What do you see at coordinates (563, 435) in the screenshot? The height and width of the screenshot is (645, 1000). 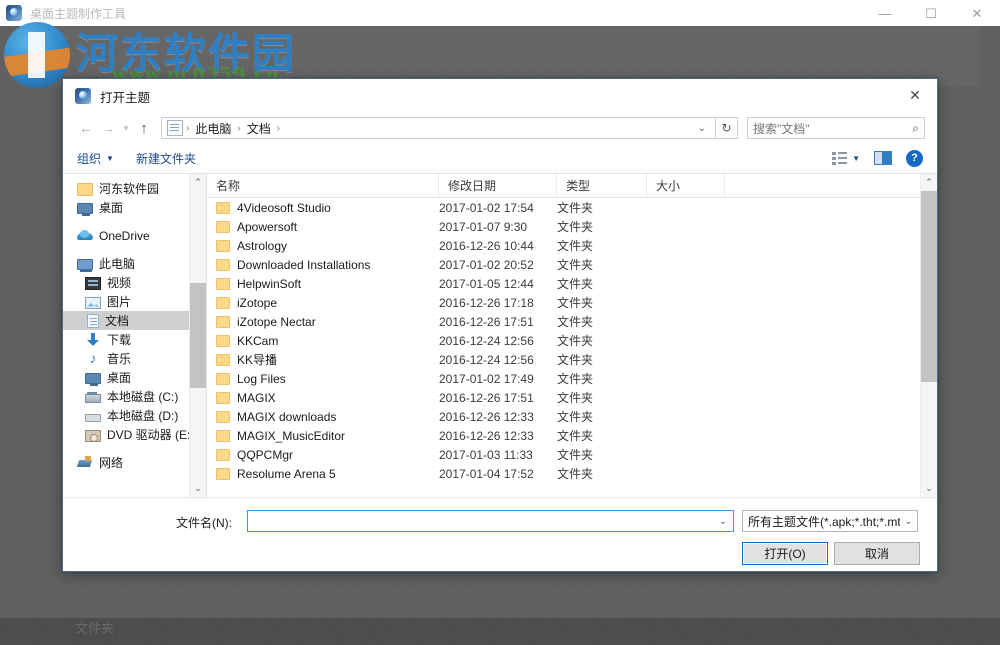 I see `table-row: MAGIX_MusicEditor 2016-12-26 12:33 文件夹` at bounding box center [563, 435].